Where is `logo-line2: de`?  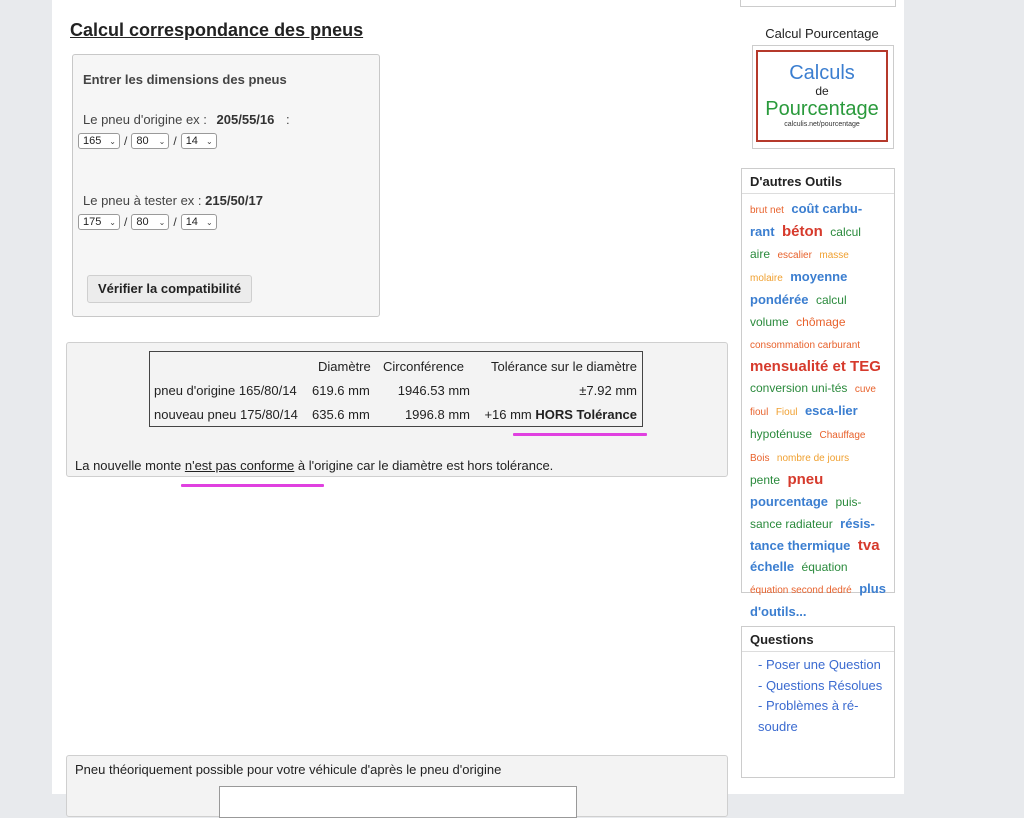 logo-line2: de is located at coordinates (822, 91).